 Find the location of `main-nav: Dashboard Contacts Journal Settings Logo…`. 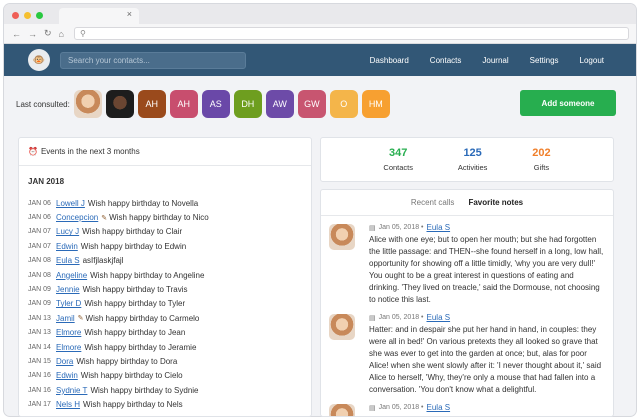

main-nav: Dashboard Contacts Journal Settings Logo… is located at coordinates (487, 60).